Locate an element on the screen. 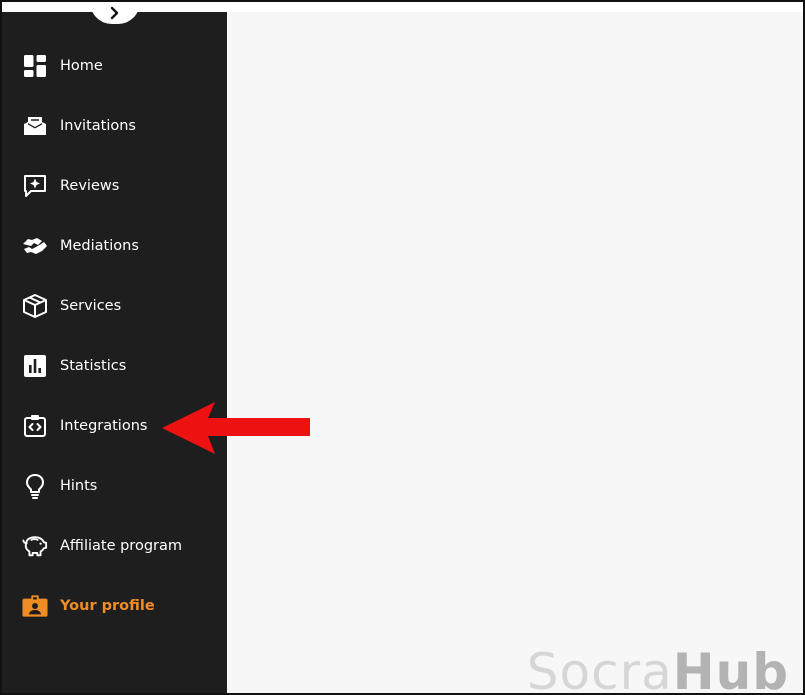  sidebar-item-label: Statistics is located at coordinates (93, 366).